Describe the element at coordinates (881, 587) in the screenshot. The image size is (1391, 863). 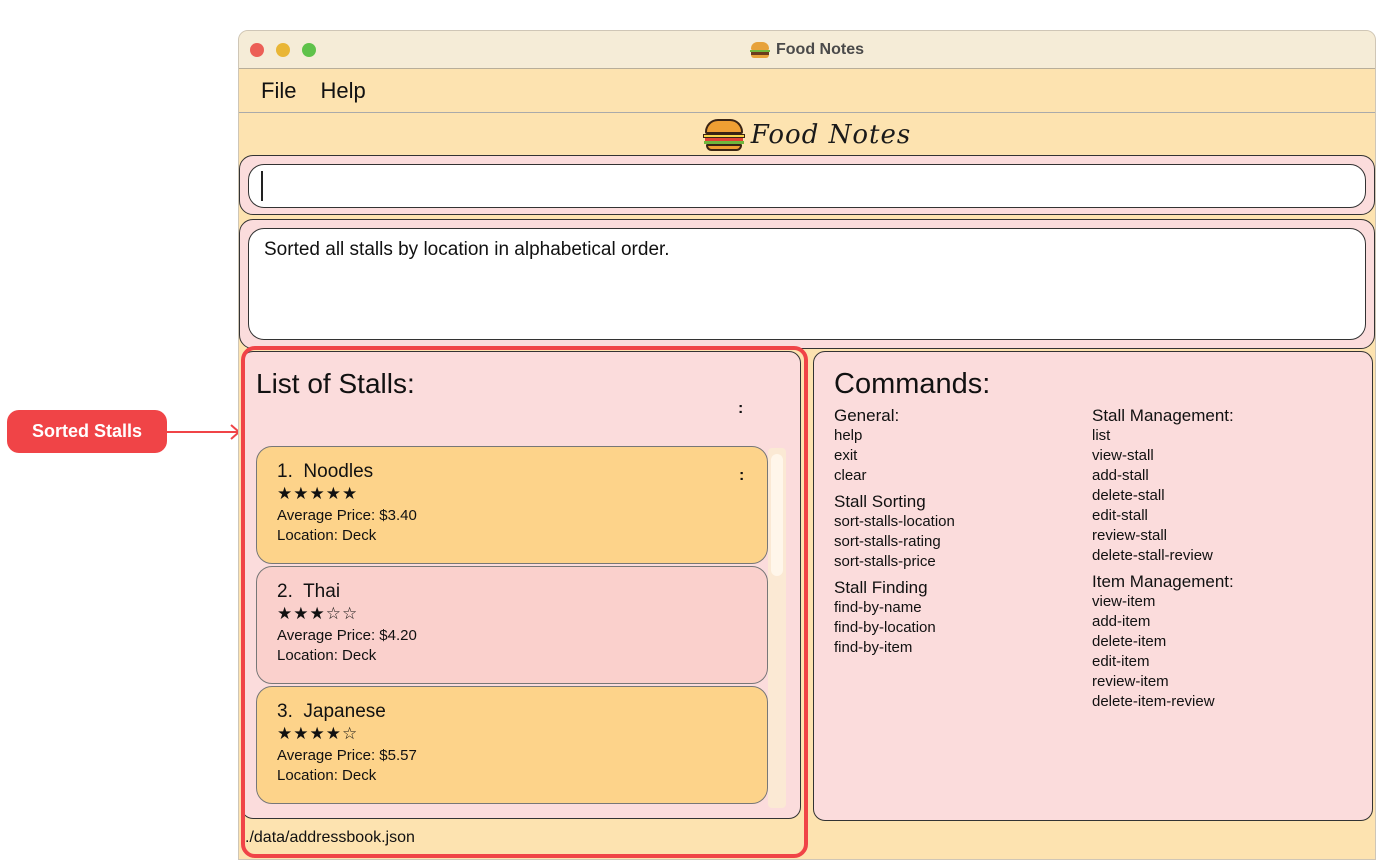
I see `section-heading: Stall Finding` at that location.